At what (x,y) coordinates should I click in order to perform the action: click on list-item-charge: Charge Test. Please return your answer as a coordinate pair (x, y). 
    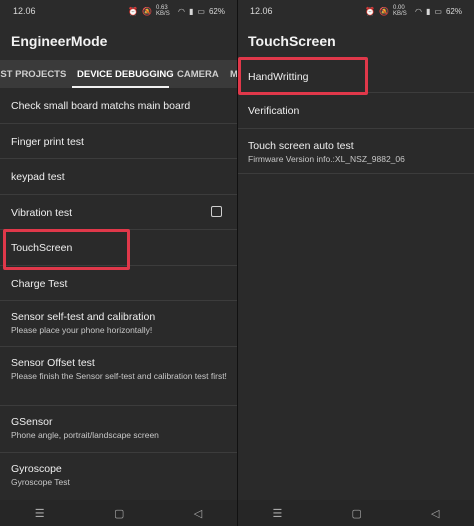
    Looking at the image, I should click on (118, 283).